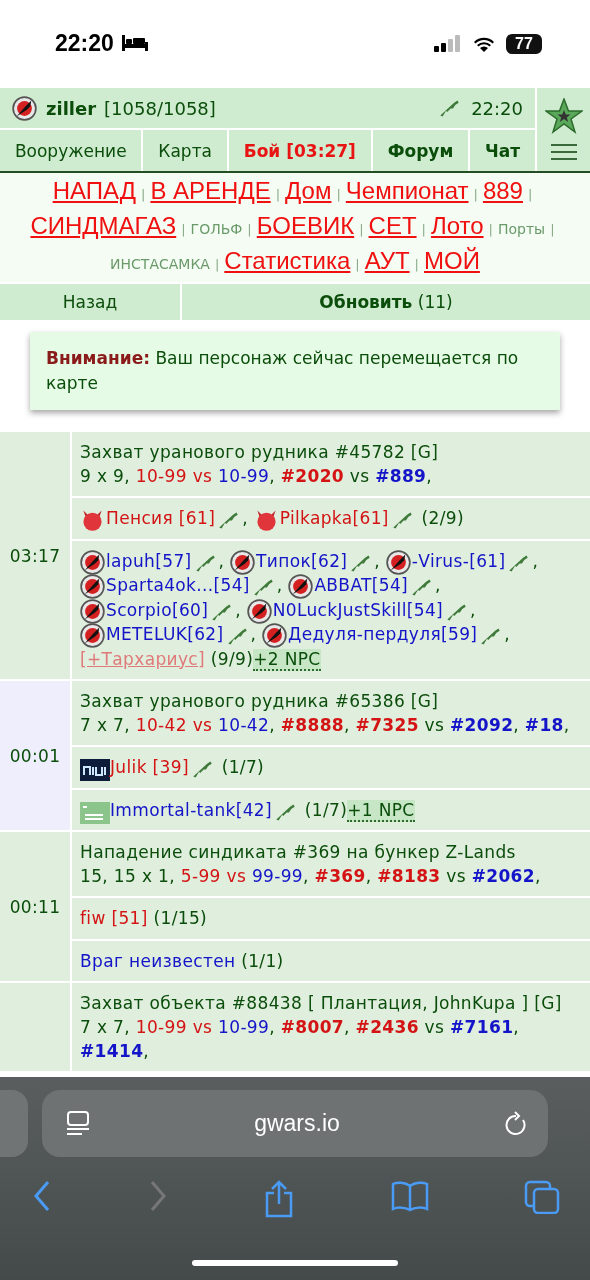  I want to click on player-link: Julik [39], so click(149, 767).